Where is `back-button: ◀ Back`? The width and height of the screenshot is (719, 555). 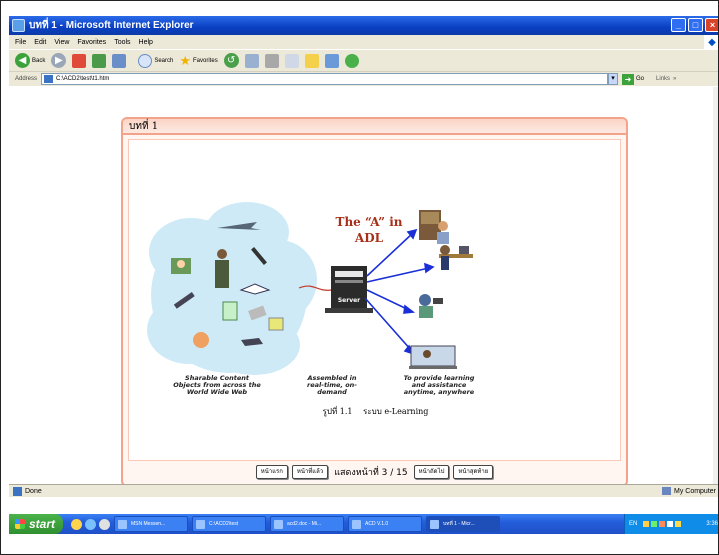
back-button: ◀ Back is located at coordinates (30, 60).